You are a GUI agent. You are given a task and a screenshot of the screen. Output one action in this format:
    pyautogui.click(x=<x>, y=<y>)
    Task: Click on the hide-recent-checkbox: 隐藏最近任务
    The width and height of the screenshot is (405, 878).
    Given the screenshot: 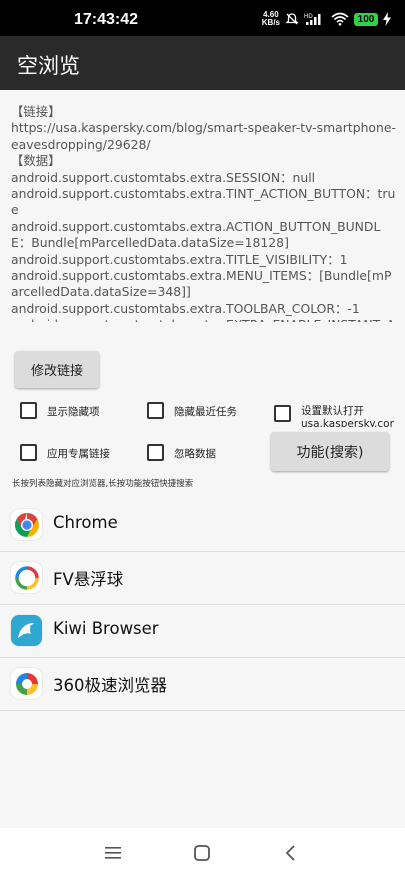 What is the action you would take?
    pyautogui.click(x=192, y=410)
    